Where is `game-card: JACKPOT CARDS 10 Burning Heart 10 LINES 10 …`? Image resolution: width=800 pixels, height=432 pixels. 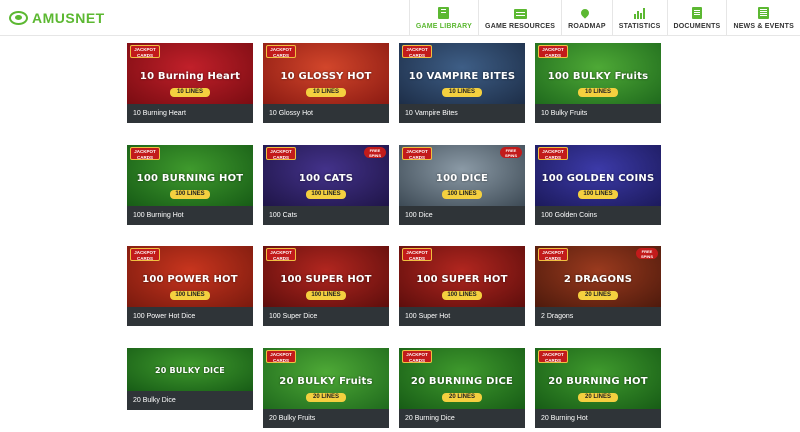 game-card: JACKPOT CARDS 10 Burning Heart 10 LINES 10 … is located at coordinates (190, 83).